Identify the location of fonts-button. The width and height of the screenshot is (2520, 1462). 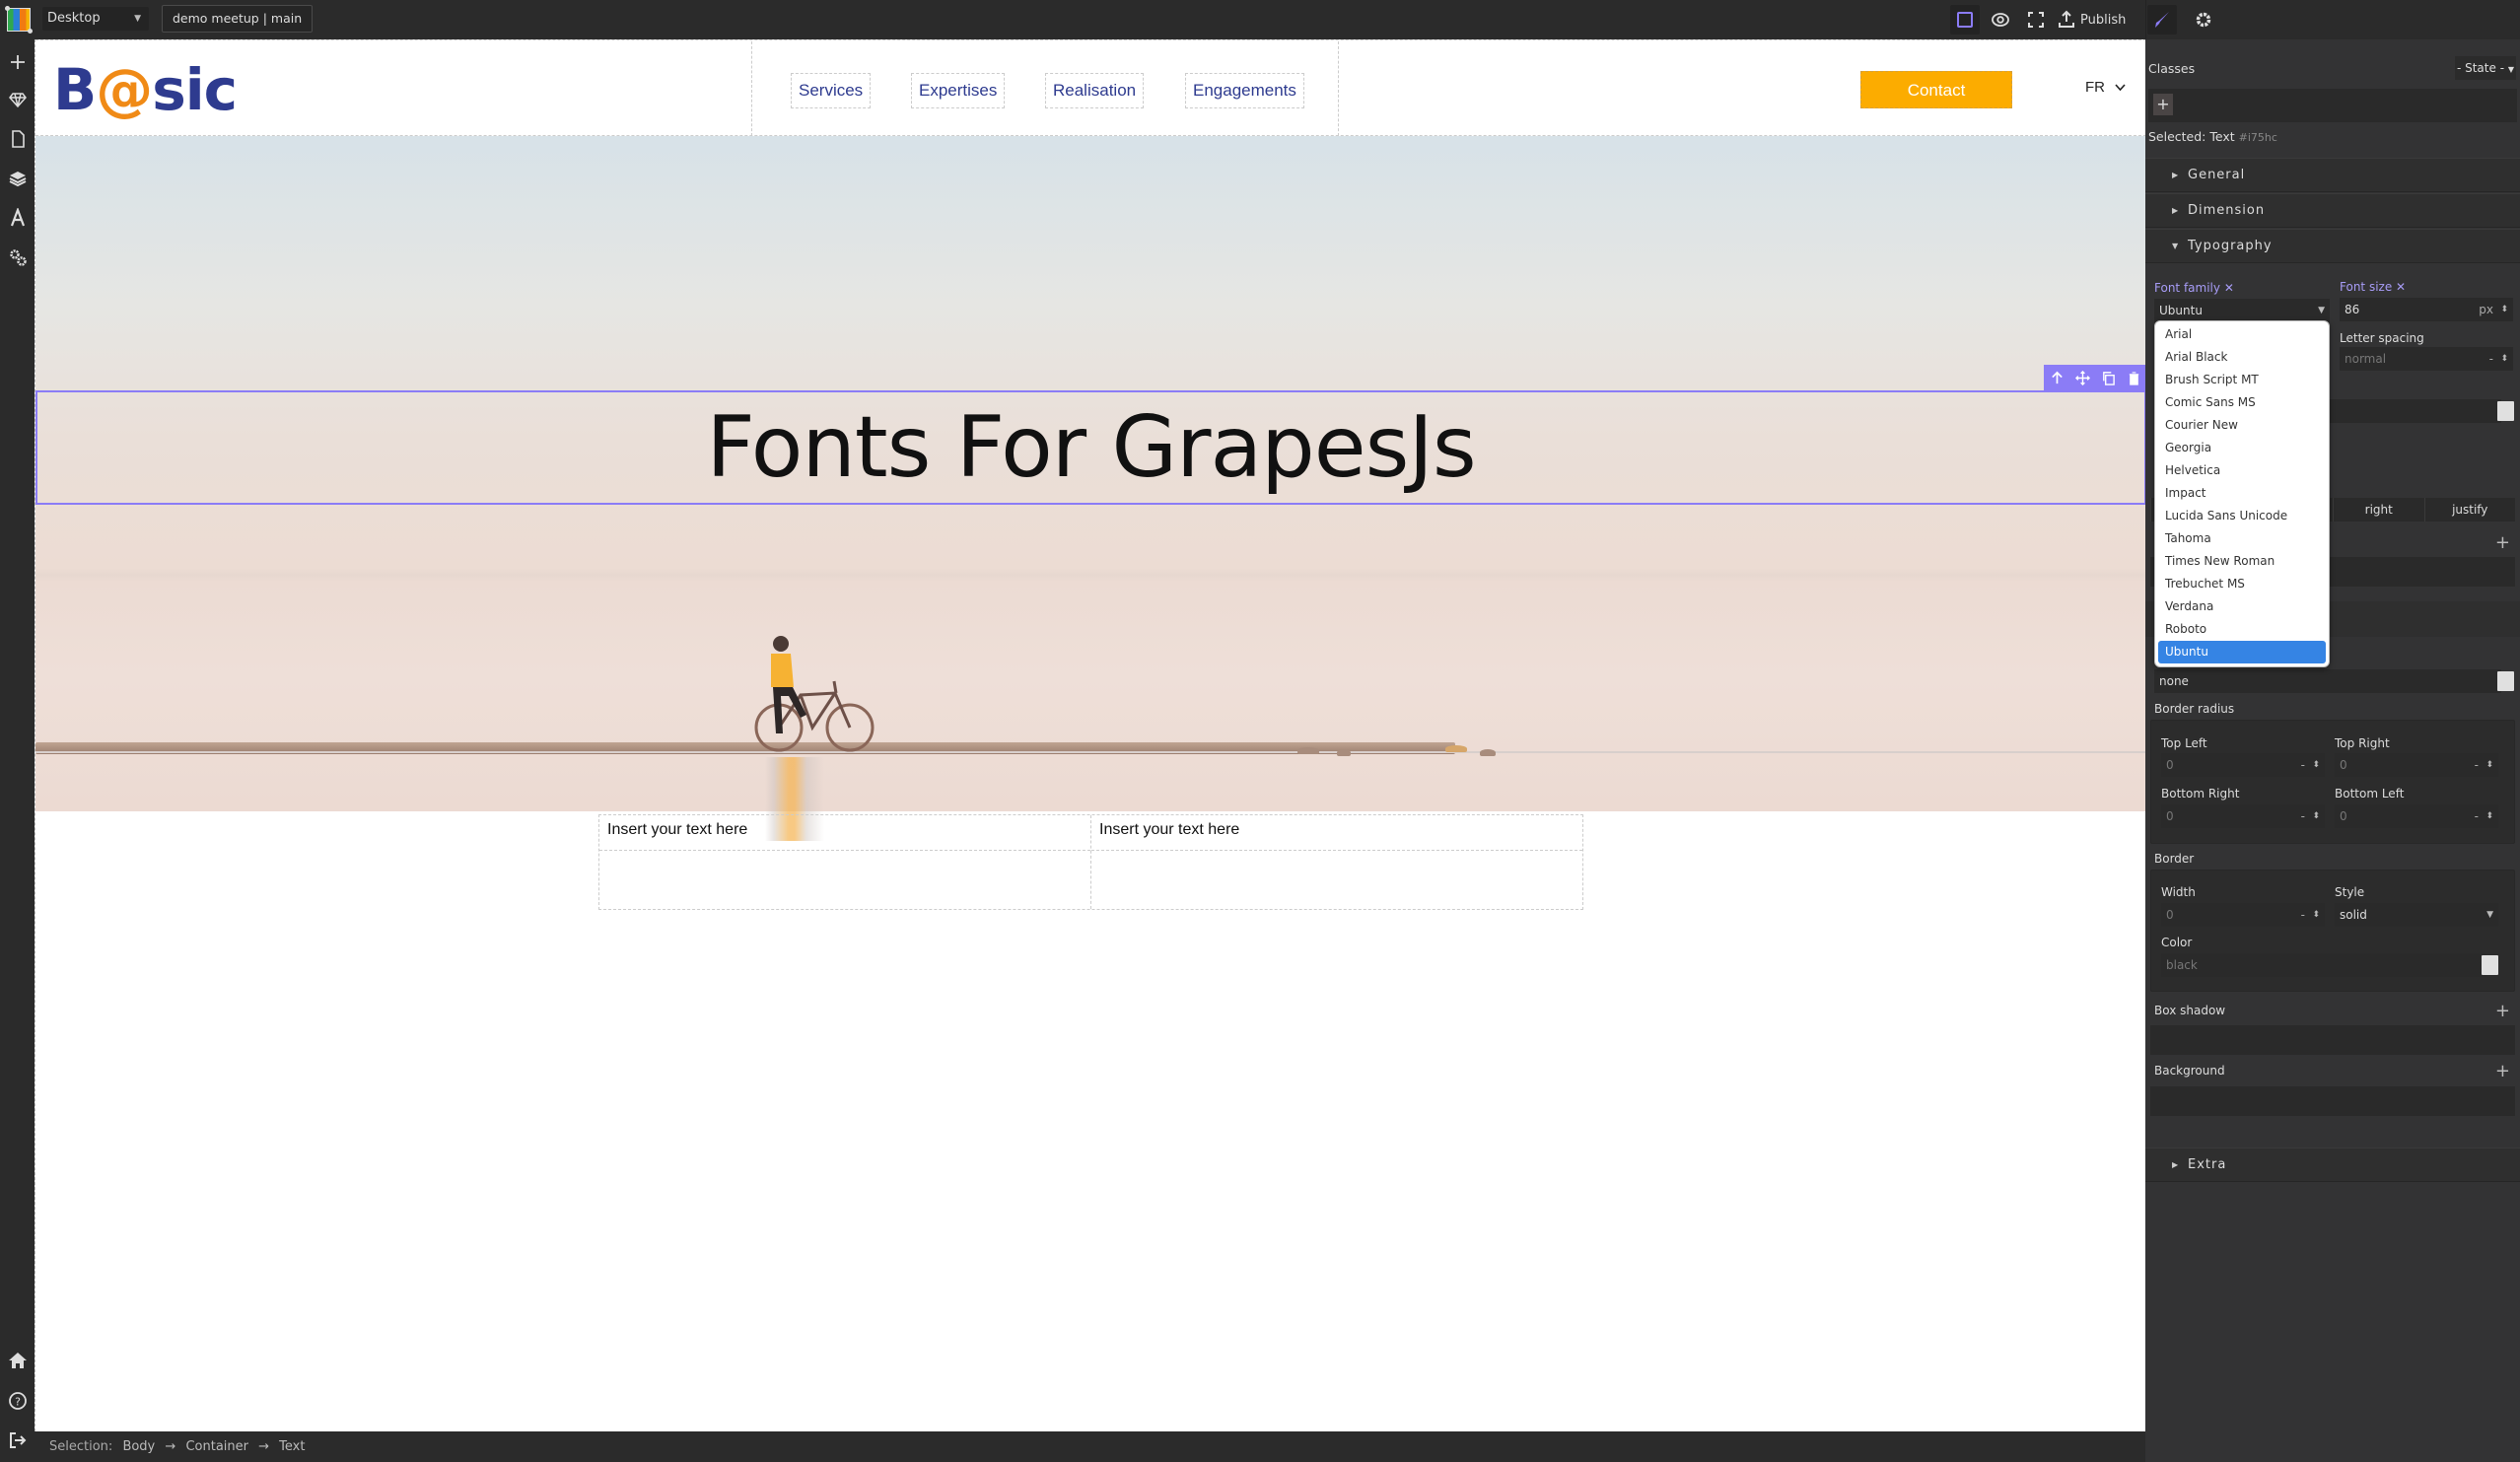
(17, 218).